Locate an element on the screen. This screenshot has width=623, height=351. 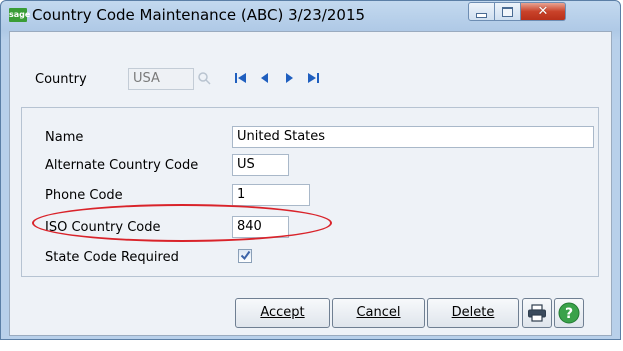
alternate-country-code-input: US is located at coordinates (260, 165).